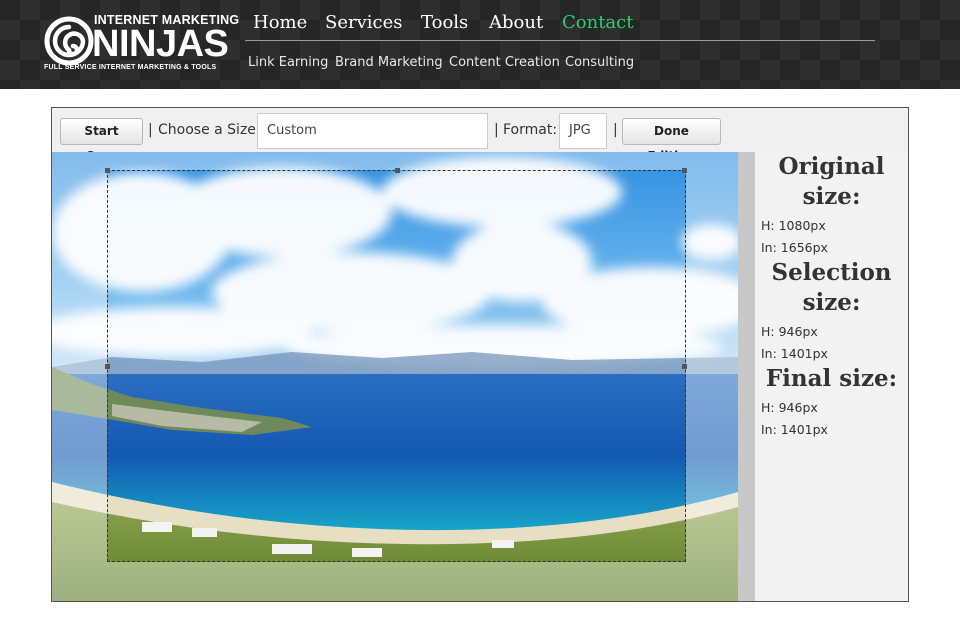 Image resolution: width=960 pixels, height=620 pixels. I want to click on original-size-heading: Original size:, so click(831, 181).